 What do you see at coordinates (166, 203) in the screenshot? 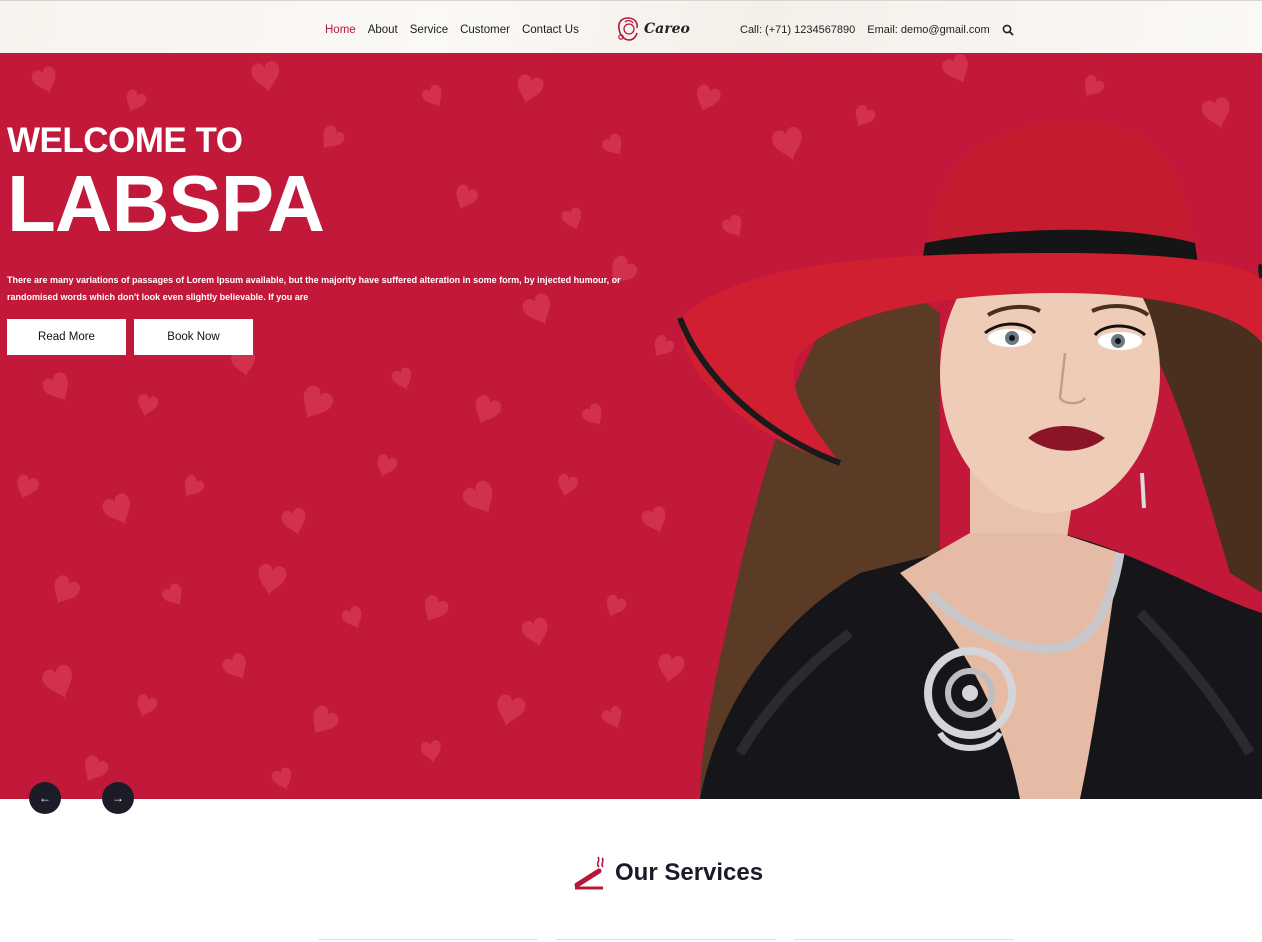
I see `hero-brand-title: LABSPA` at bounding box center [166, 203].